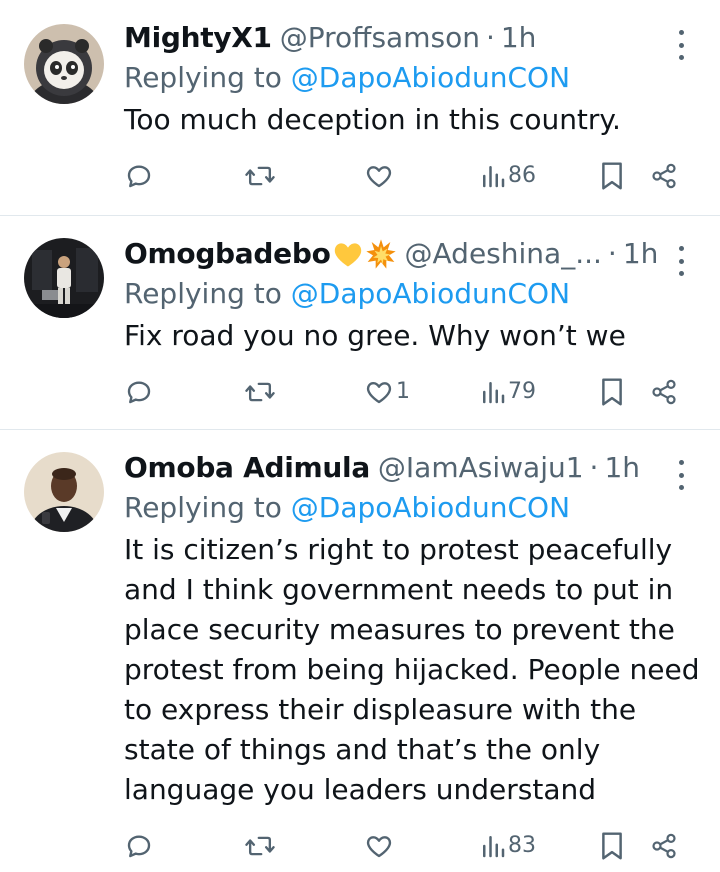  I want to click on tweet-text-line: place security measures to prevent the, so click(399, 629).